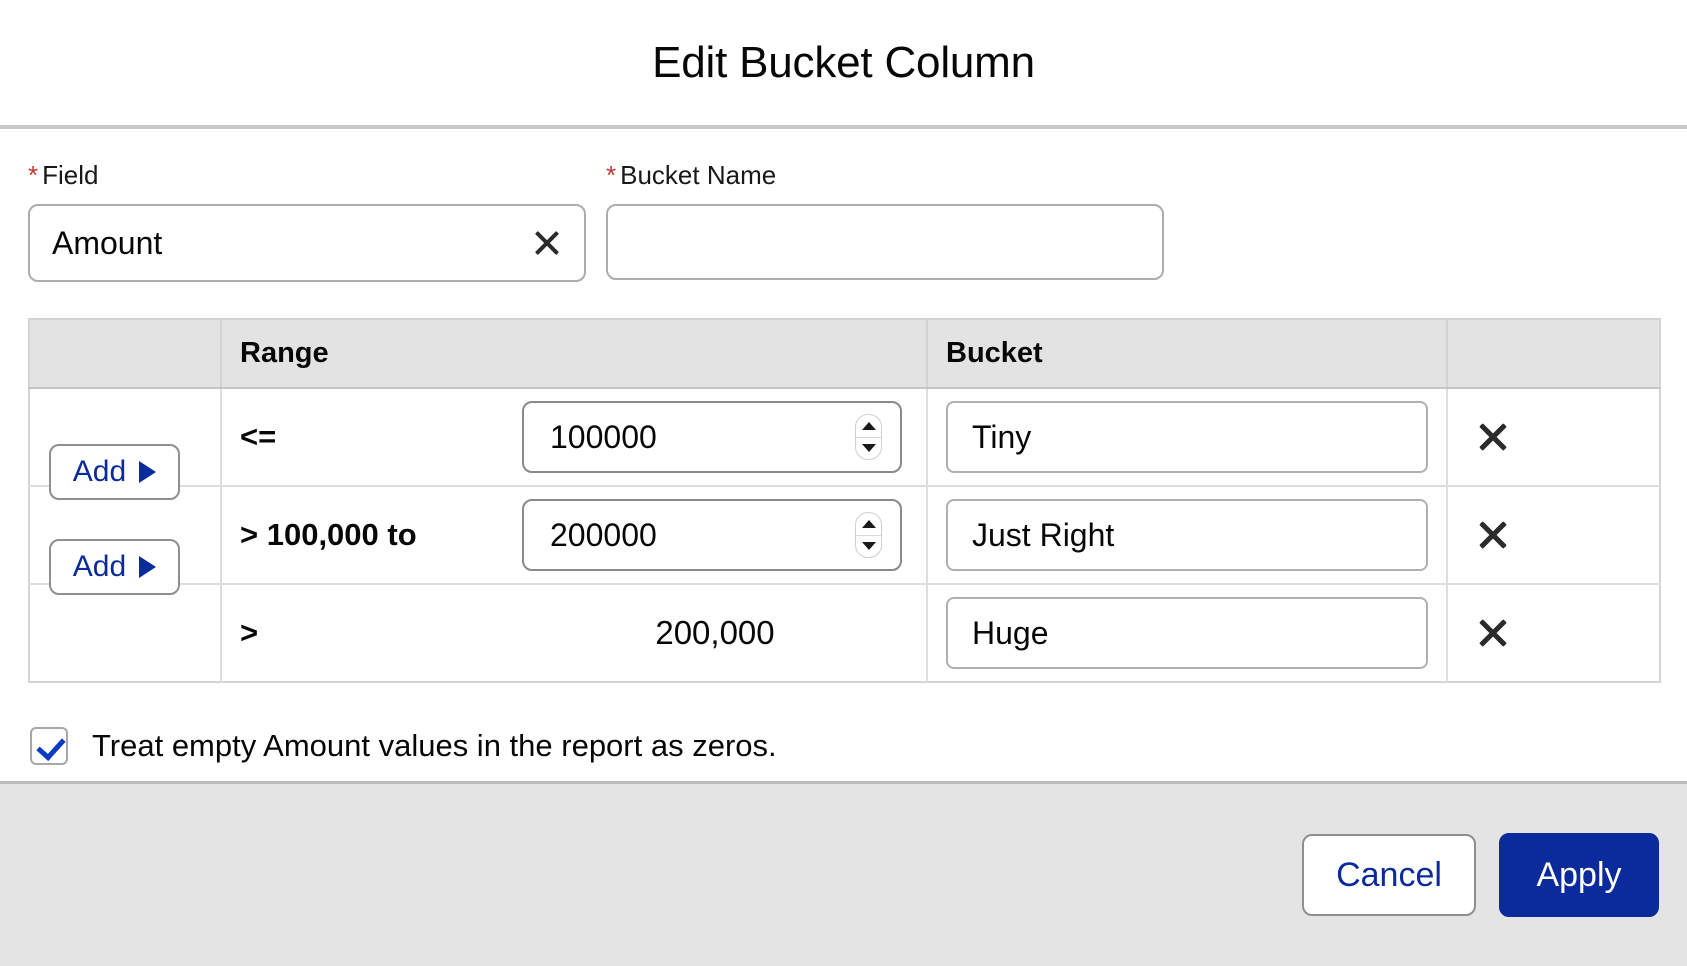 The height and width of the screenshot is (966, 1687). I want to click on column-header-delete, so click(1553, 354).